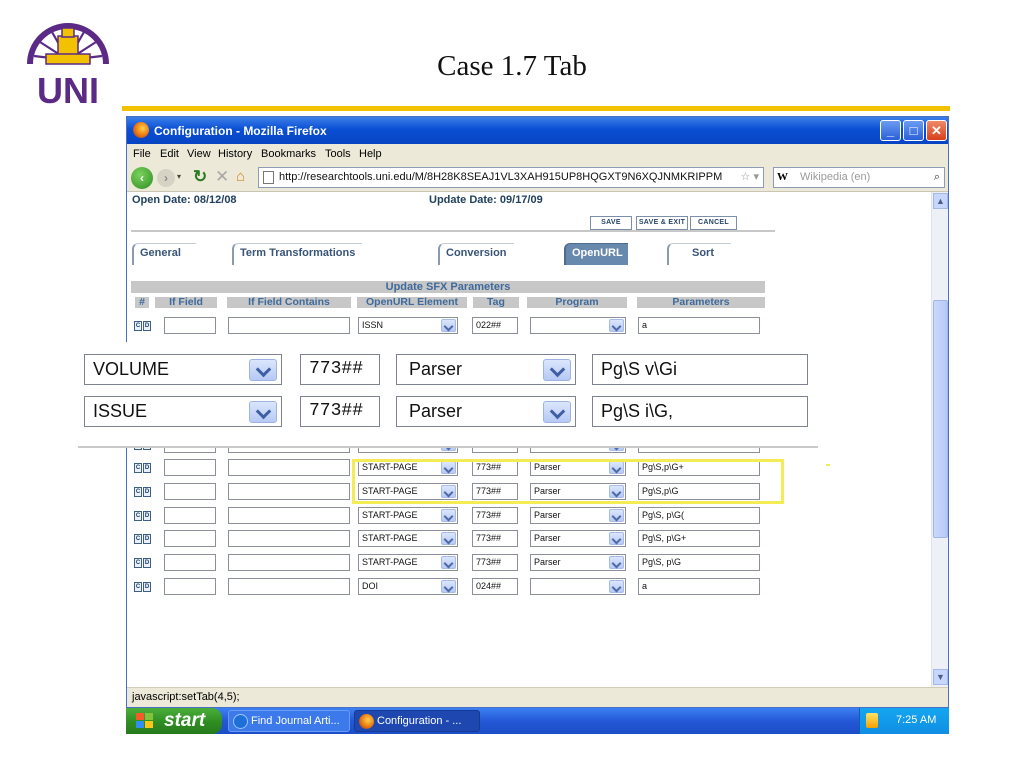  I want to click on stop-icon: ✕, so click(222, 177).